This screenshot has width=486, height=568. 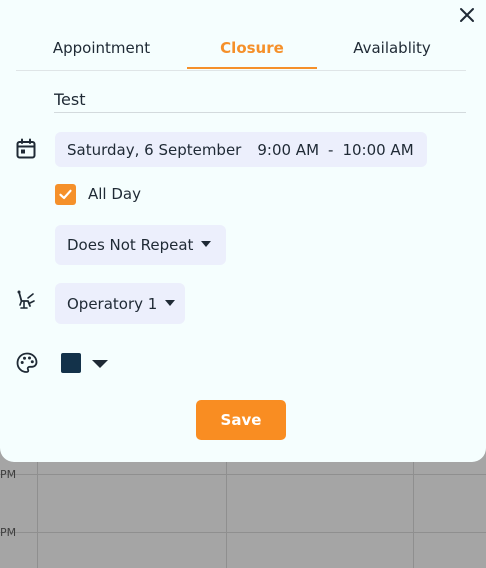 I want to click on date-text: Saturday, 6 September, so click(x=154, y=149).